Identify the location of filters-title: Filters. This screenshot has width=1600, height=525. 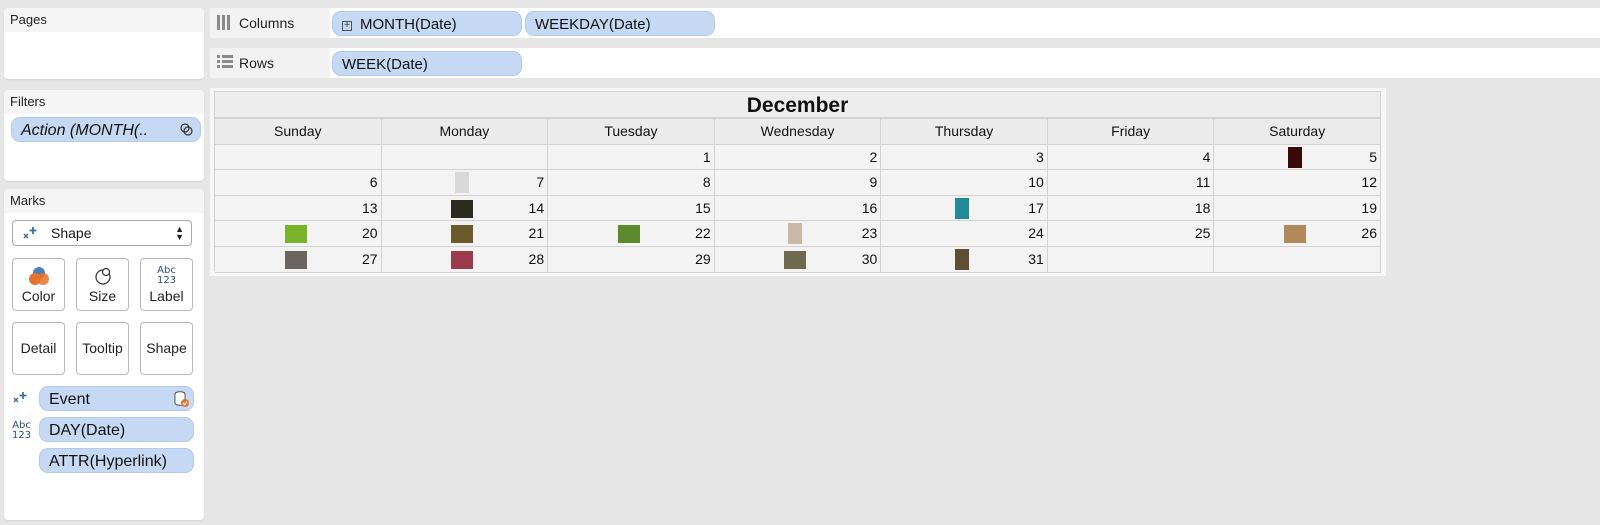
(104, 102).